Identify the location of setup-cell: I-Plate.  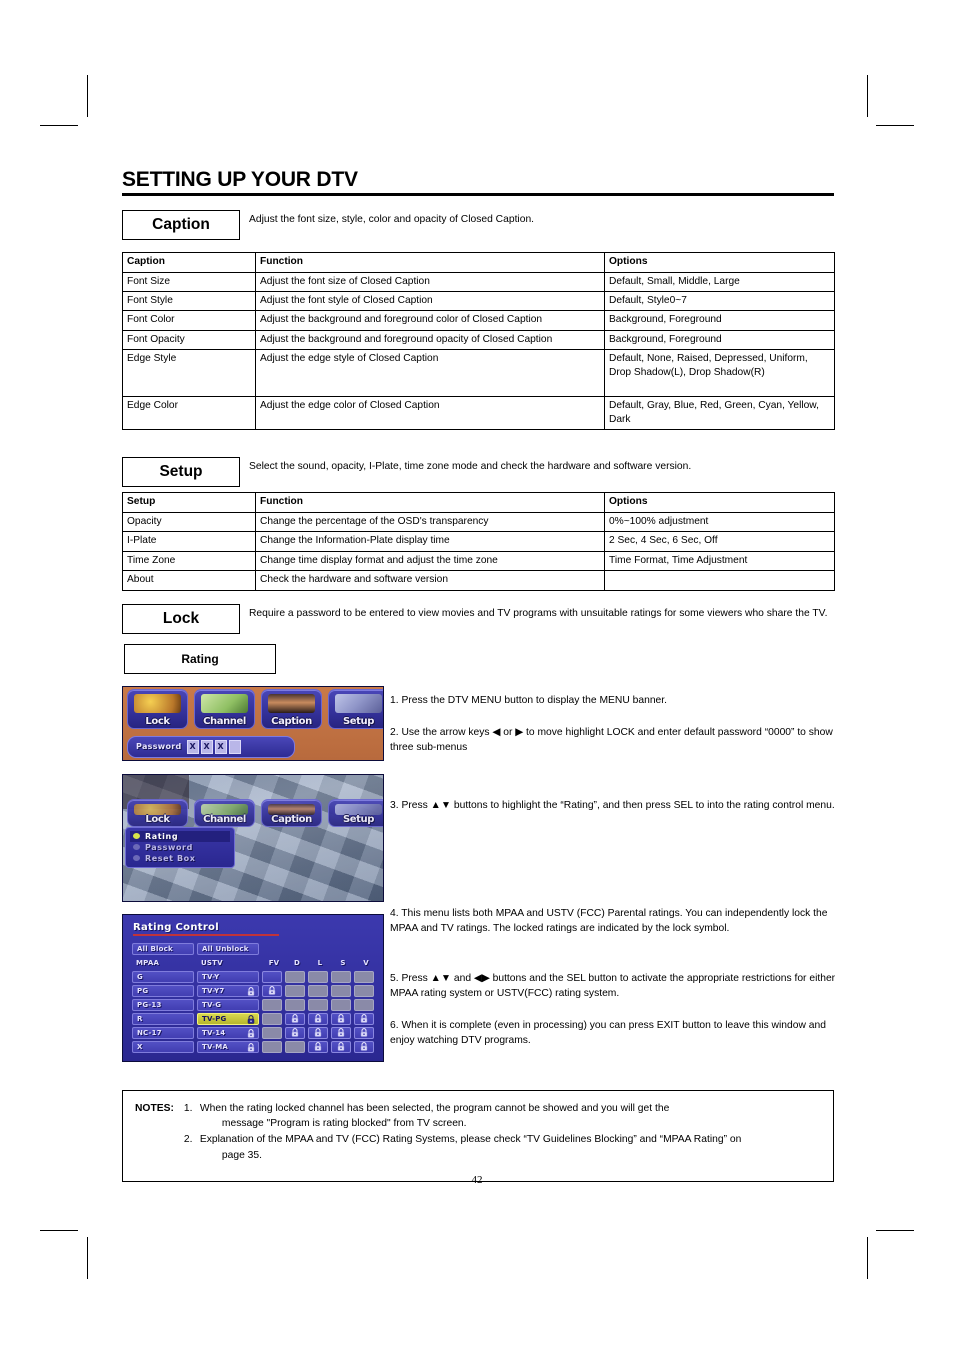
(189, 541).